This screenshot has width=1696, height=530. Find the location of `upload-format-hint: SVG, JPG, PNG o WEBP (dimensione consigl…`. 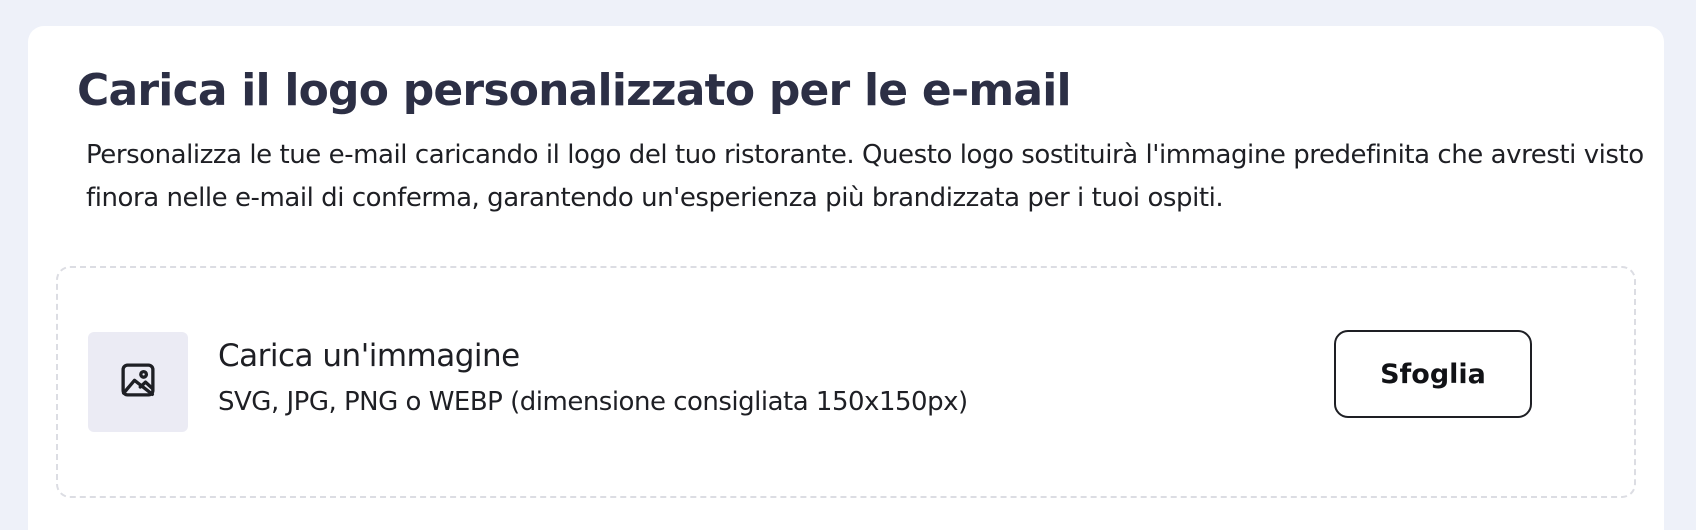

upload-format-hint: SVG, JPG, PNG o WEBP (dimensione consigl… is located at coordinates (593, 402).